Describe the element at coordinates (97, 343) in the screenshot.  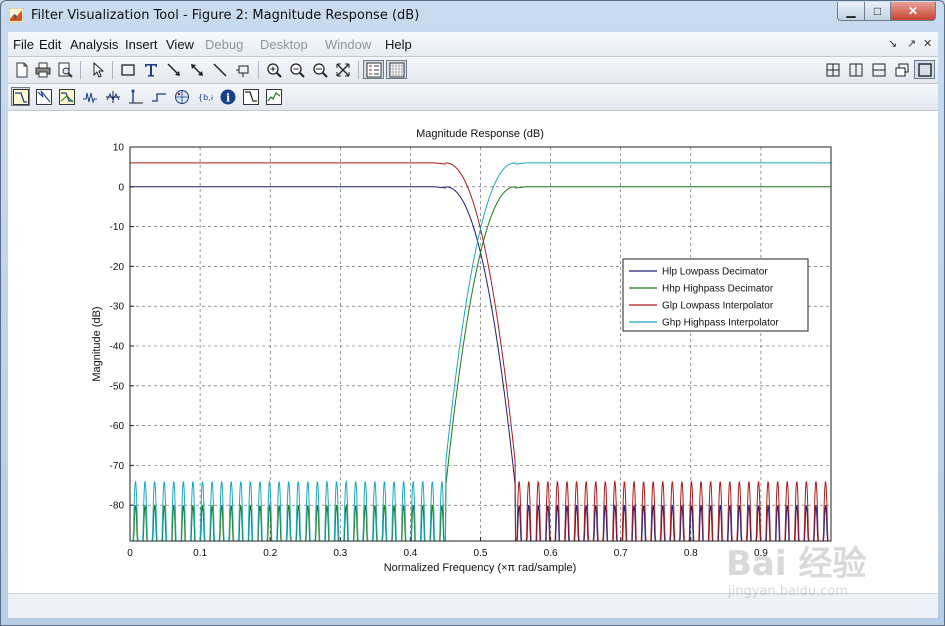
I see `y-axis-label: Magnitude (dB)` at that location.